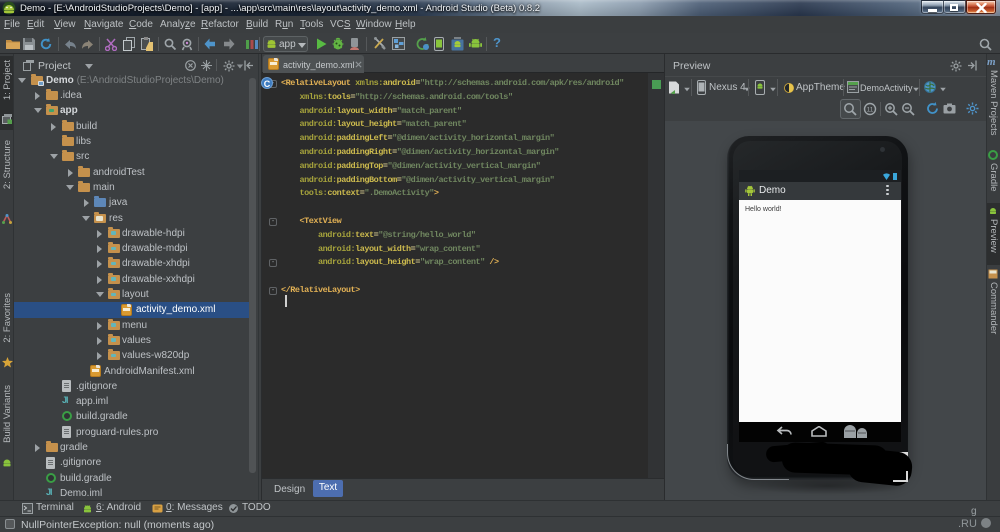 The image size is (1000, 532). Describe the element at coordinates (870, 110) in the screenshot. I see `svg-text: 11` at that location.